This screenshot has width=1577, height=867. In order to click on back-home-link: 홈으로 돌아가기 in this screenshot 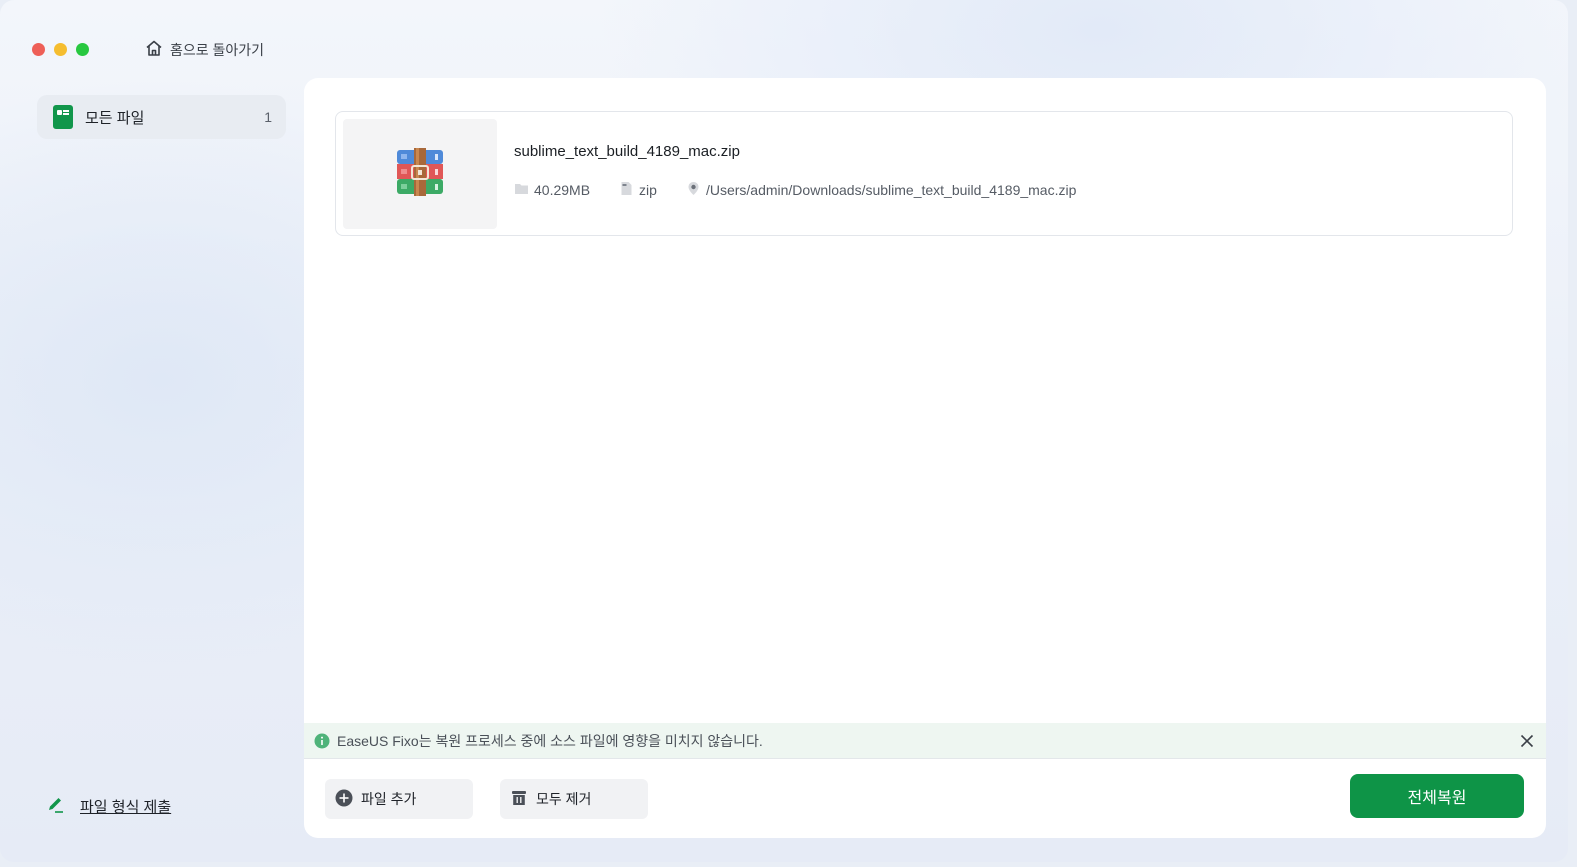, I will do `click(204, 49)`.